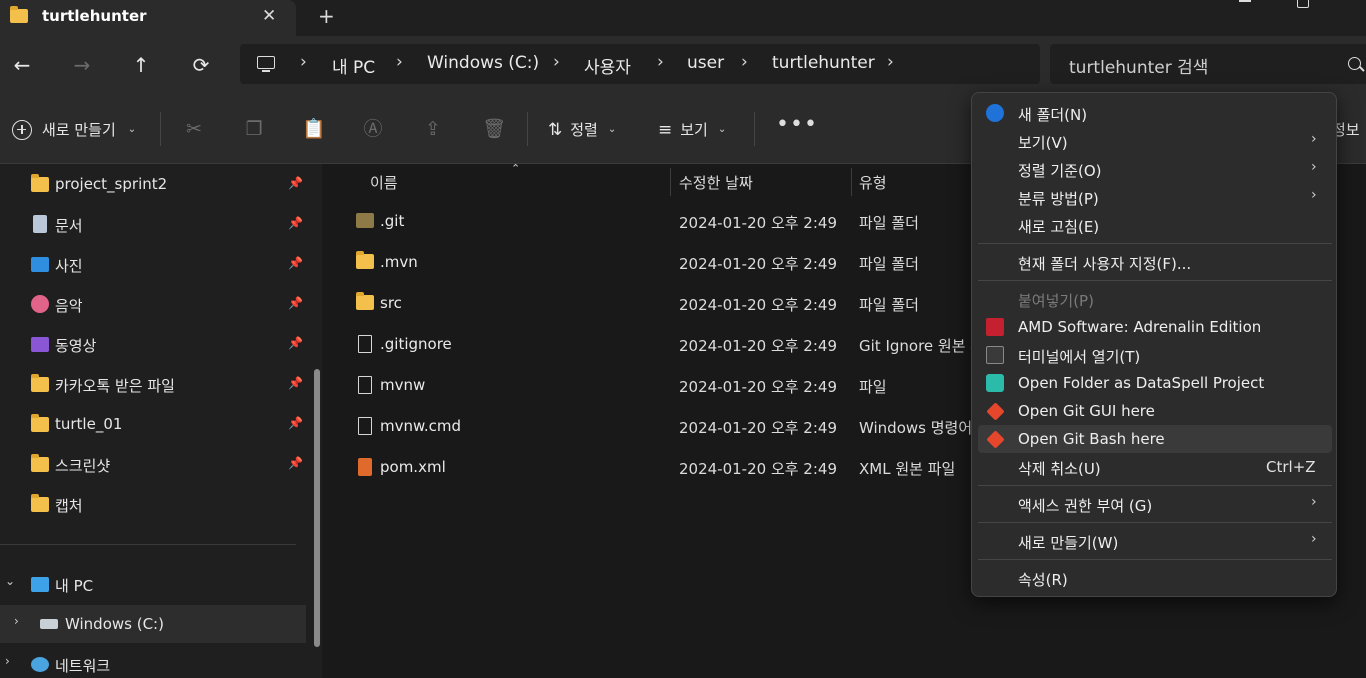  I want to click on cut-icon: ✂, so click(194, 129).